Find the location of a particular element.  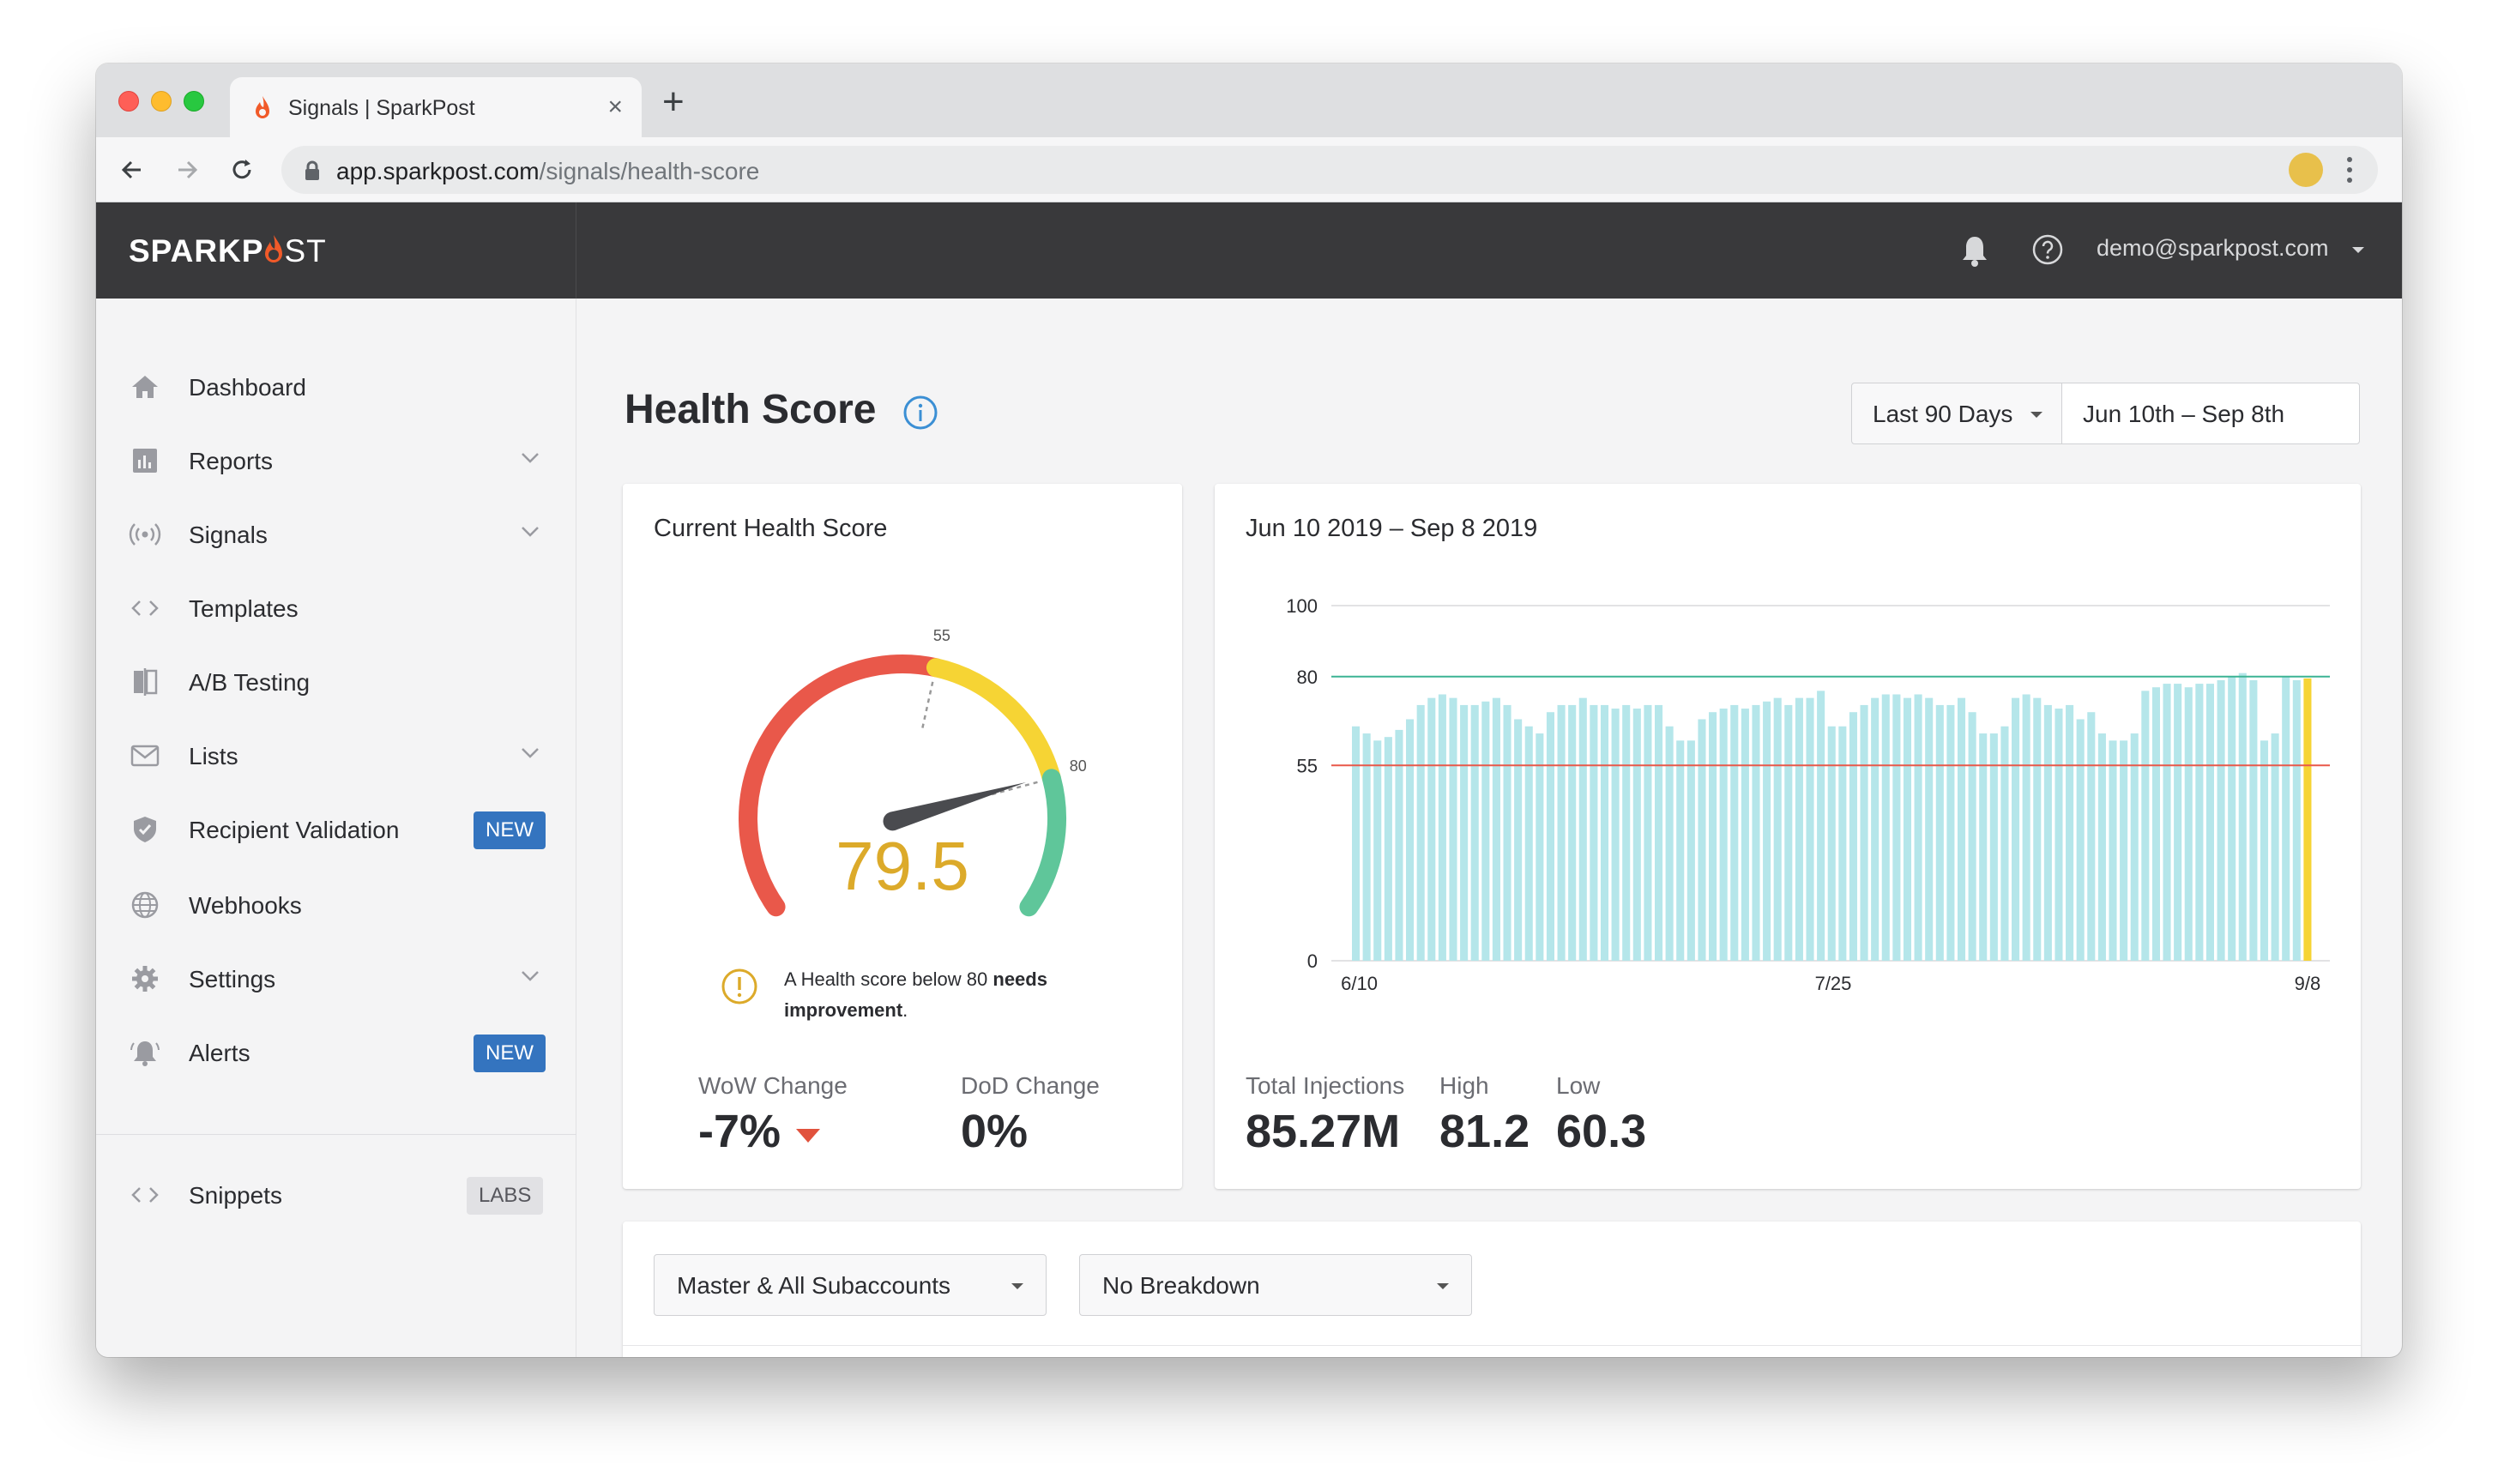

sidebar-item-label: A/B Testing is located at coordinates (250, 682).